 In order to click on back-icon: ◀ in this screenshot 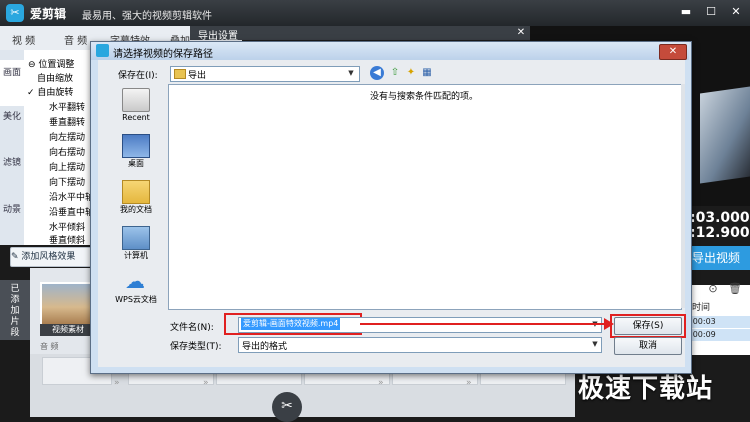, I will do `click(377, 73)`.